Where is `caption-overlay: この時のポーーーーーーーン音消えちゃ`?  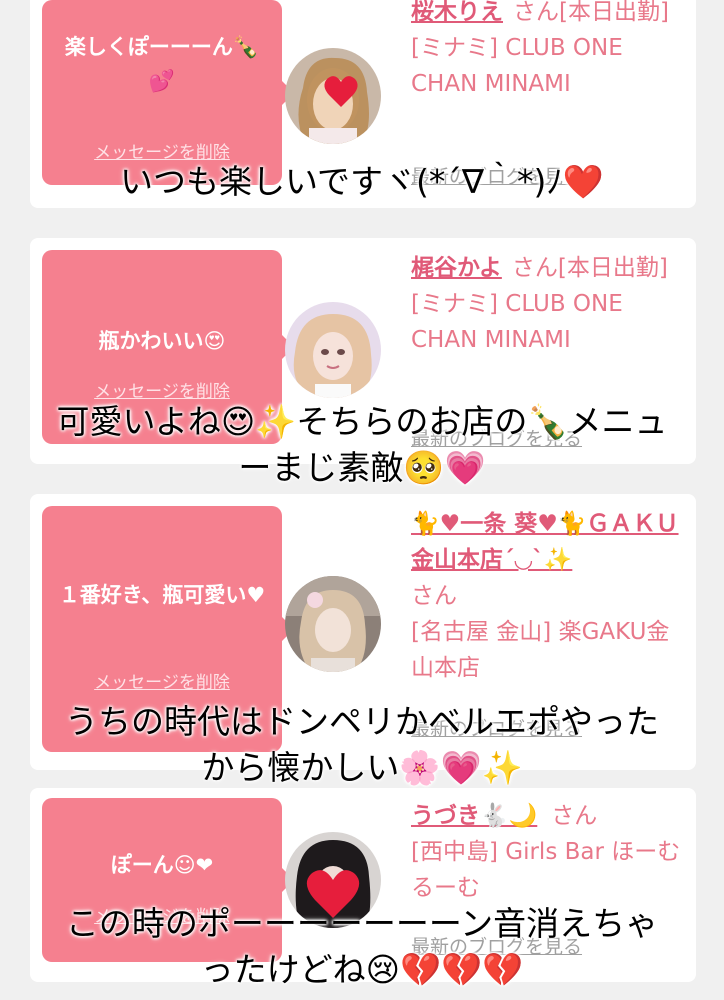 caption-overlay: この時のポーーーーーーーン音消えちゃ is located at coordinates (362, 923).